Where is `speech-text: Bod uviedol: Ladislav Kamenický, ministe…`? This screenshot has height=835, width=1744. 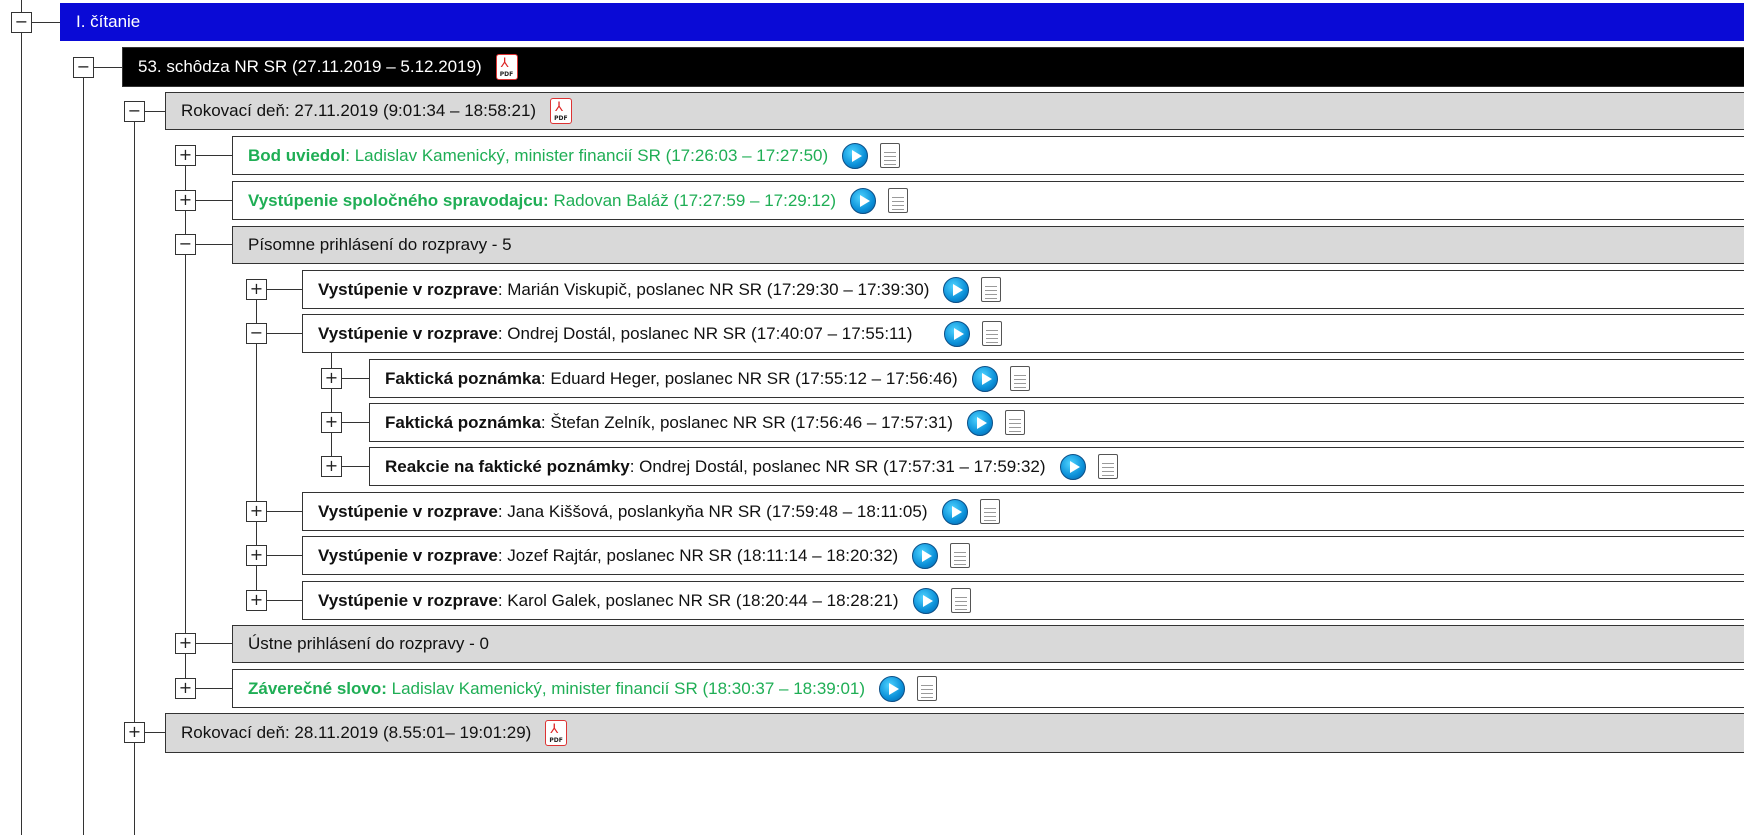
speech-text: Bod uviedol: Ladislav Kamenický, ministe… is located at coordinates (538, 155).